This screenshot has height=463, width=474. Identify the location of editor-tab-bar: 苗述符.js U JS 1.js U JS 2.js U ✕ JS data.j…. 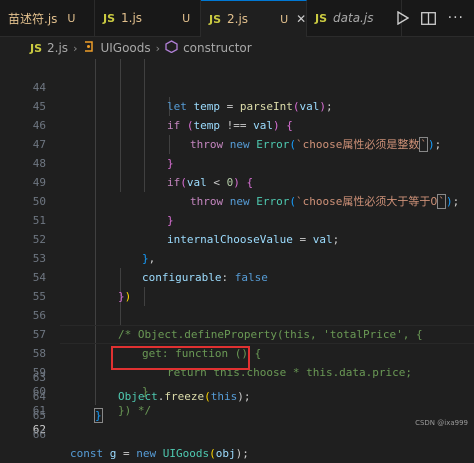
(237, 18).